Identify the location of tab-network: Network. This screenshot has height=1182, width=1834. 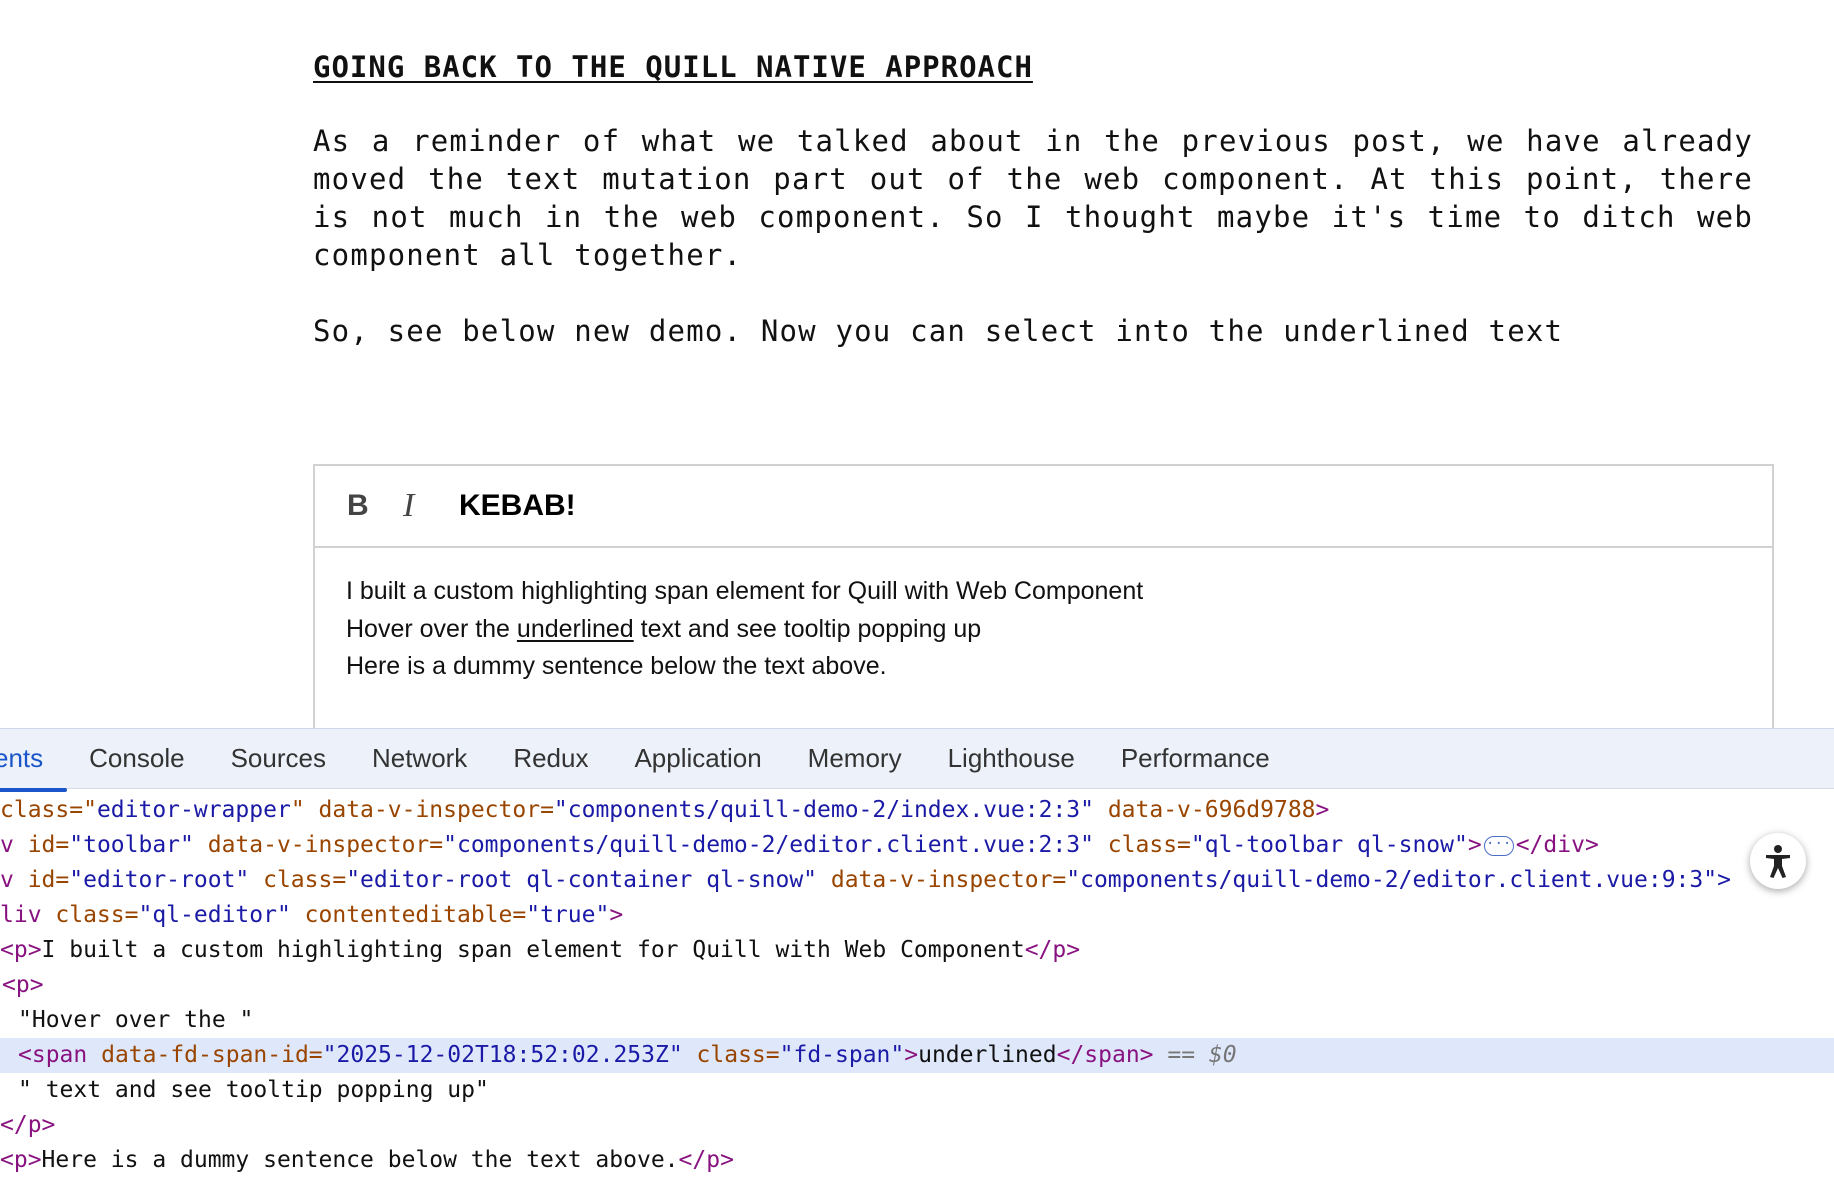
(419, 758).